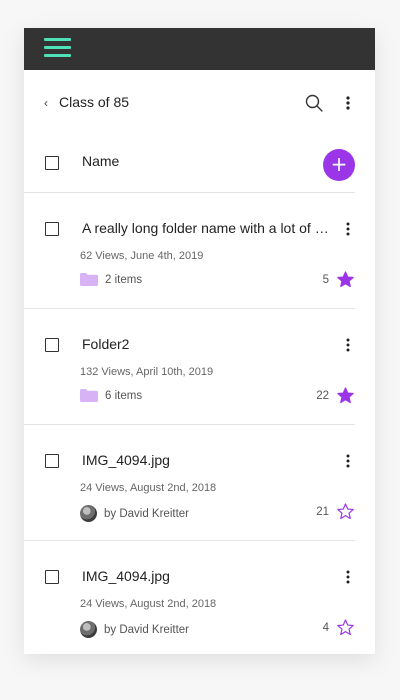 The image size is (400, 700). I want to click on top-bar, so click(199, 49).